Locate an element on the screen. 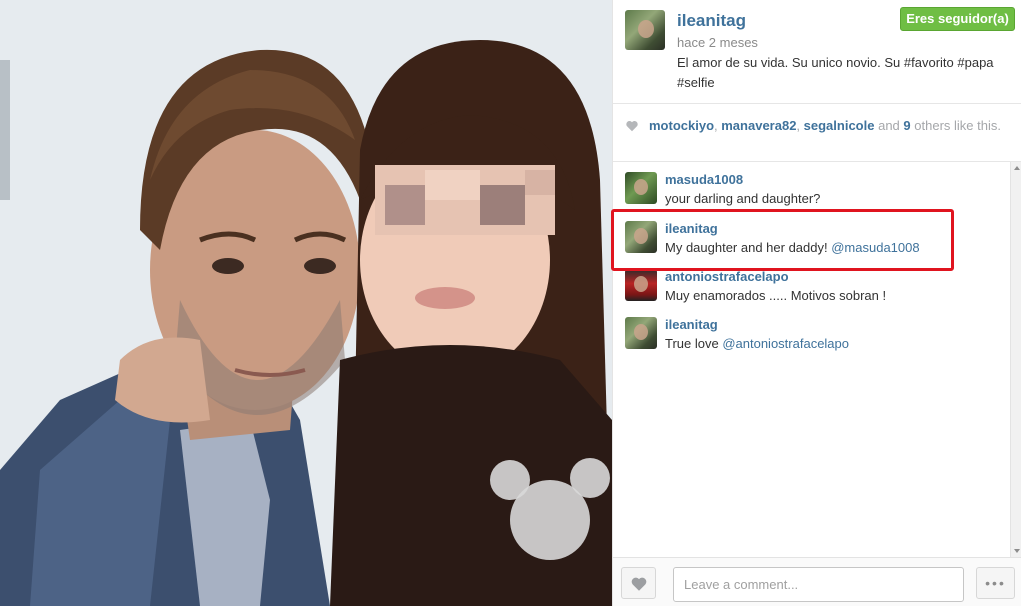 This screenshot has height=606, width=1021. commenter-username: masuda1008 is located at coordinates (704, 179).